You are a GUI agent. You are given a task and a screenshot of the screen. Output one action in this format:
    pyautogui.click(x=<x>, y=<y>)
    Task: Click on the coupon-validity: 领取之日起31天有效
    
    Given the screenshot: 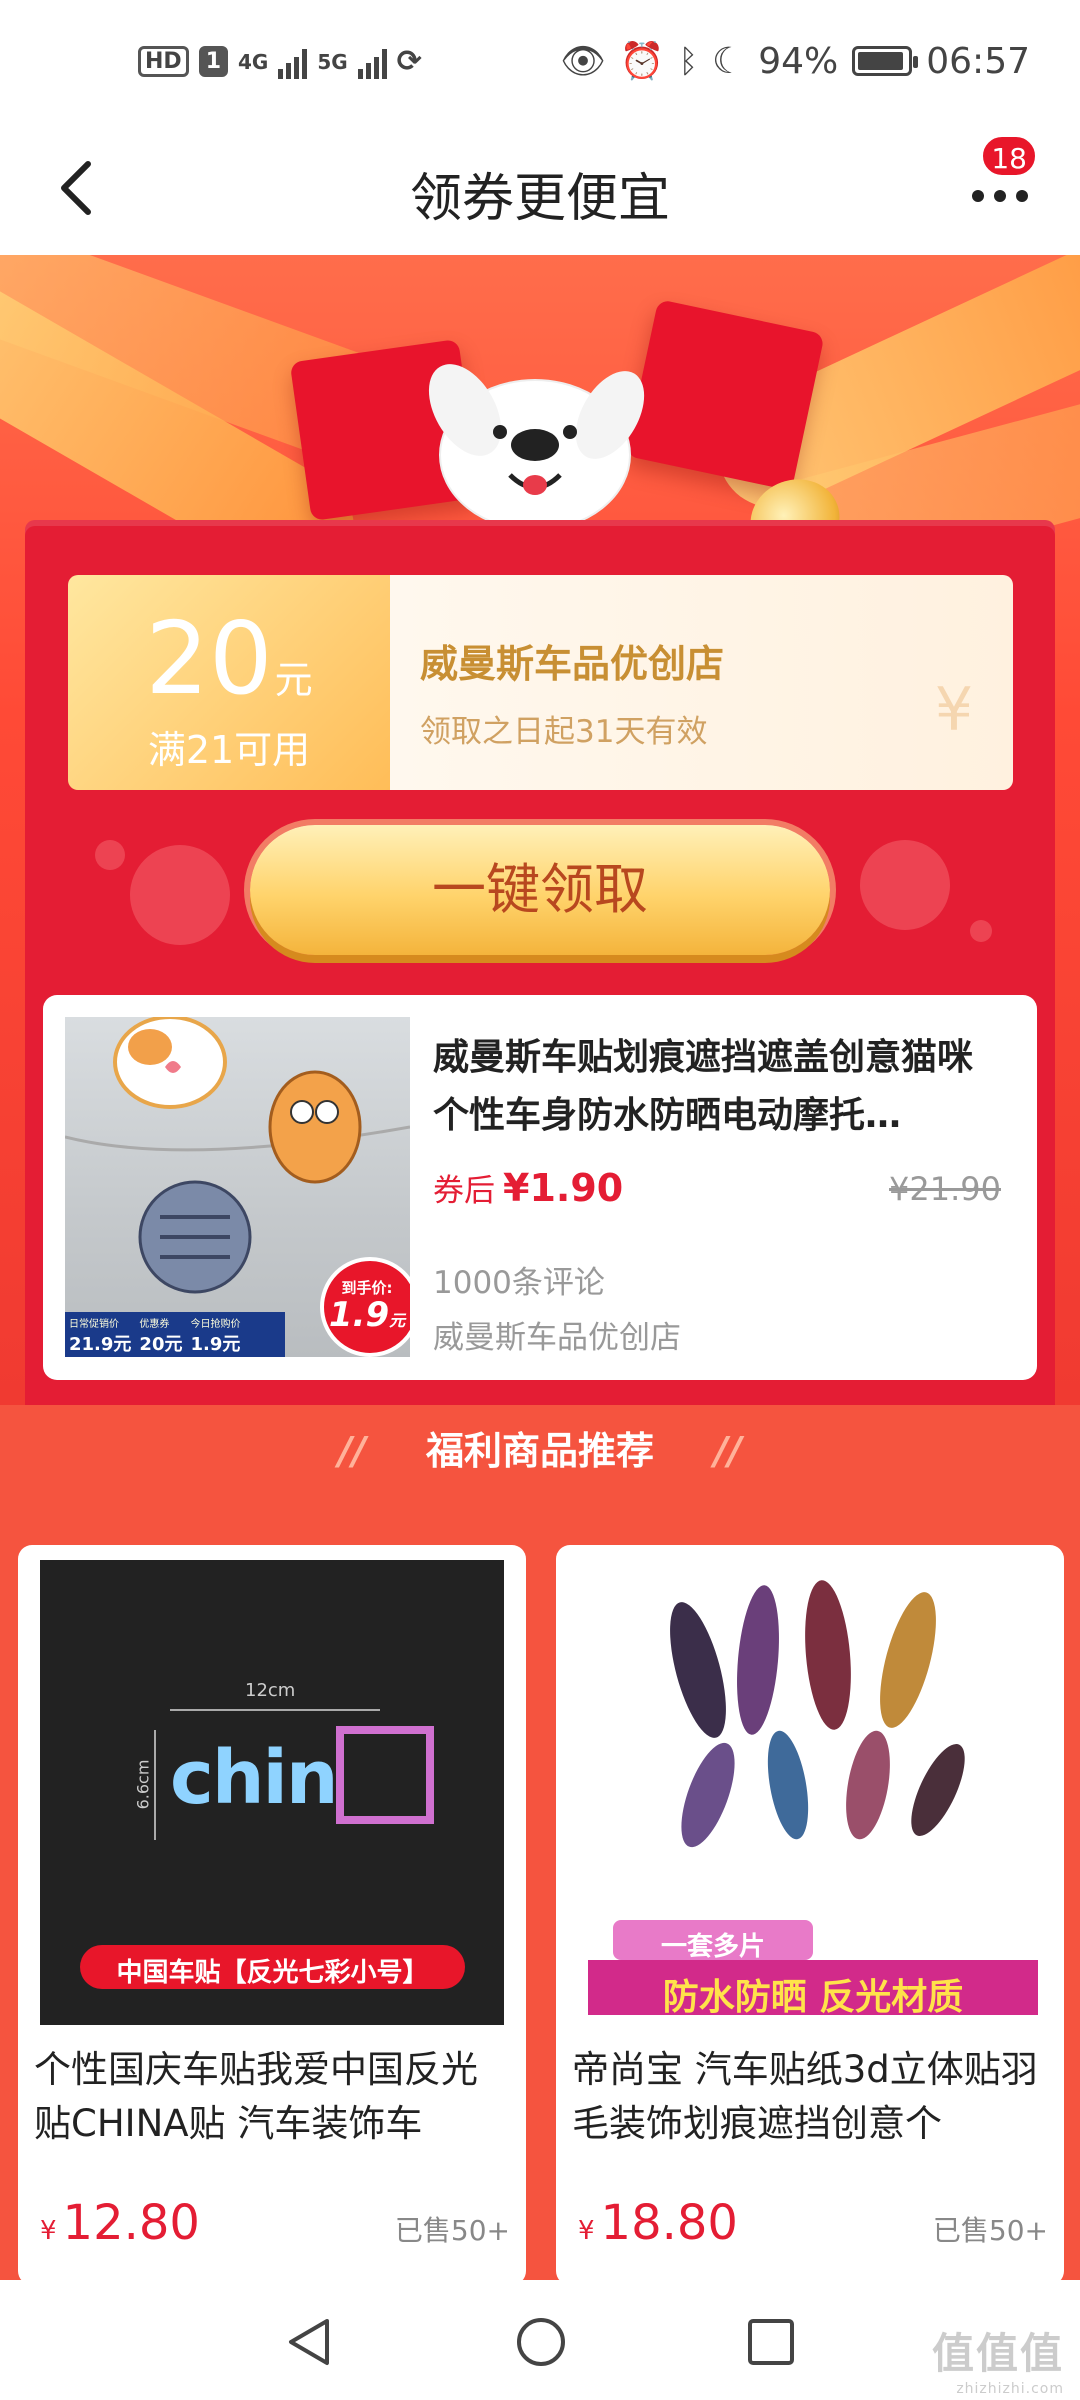 What is the action you would take?
    pyautogui.click(x=564, y=732)
    